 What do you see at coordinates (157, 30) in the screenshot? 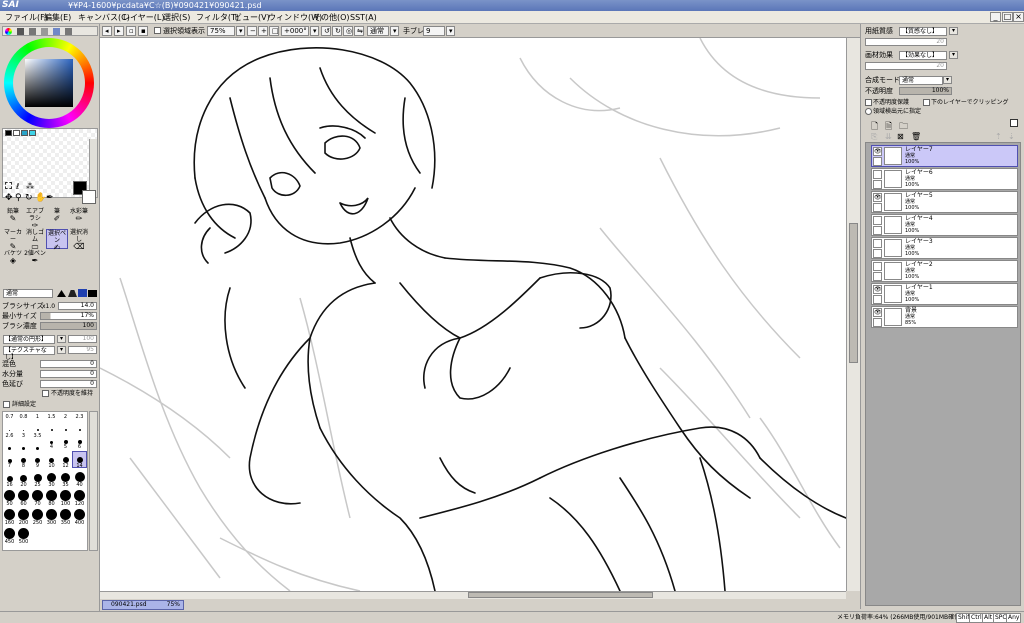
I see `selection-display-checkbox` at bounding box center [157, 30].